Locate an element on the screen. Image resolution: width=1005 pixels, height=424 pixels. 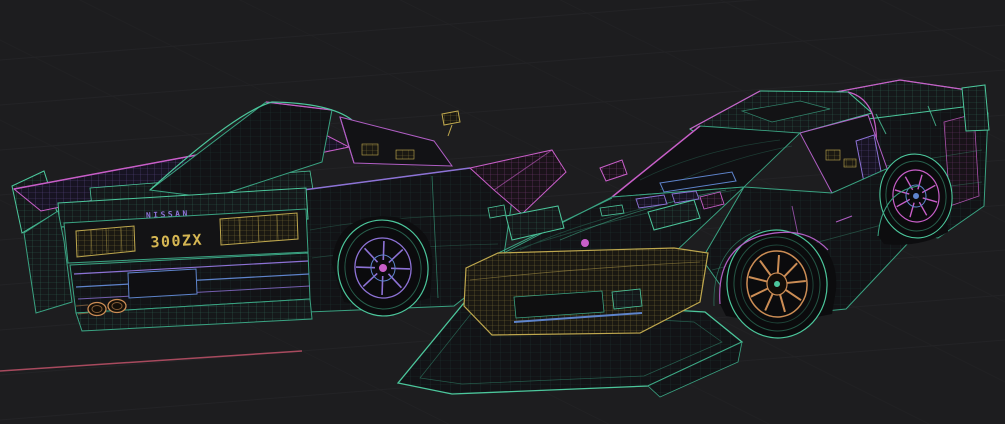
nose-badge is located at coordinates (585, 243).